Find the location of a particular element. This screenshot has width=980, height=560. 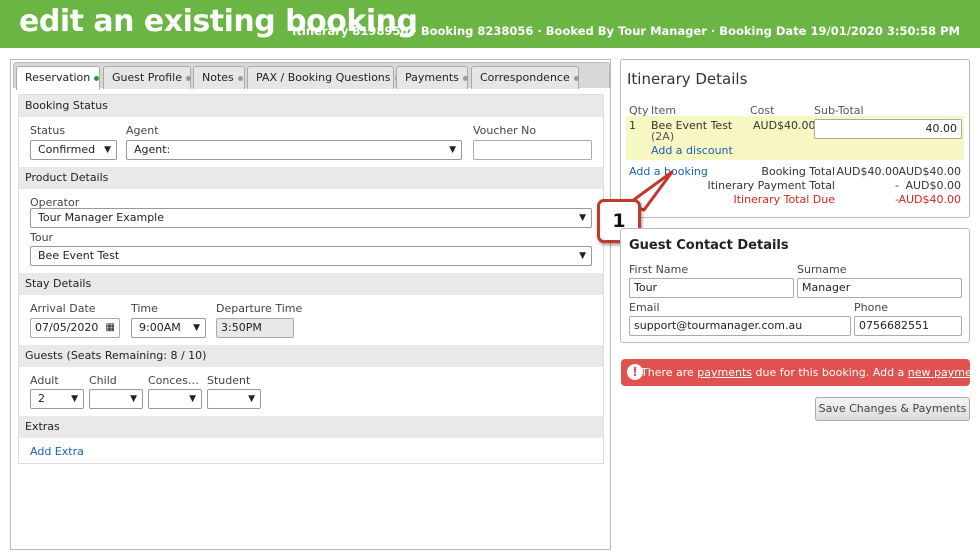

payments-link: payments is located at coordinates (724, 372).